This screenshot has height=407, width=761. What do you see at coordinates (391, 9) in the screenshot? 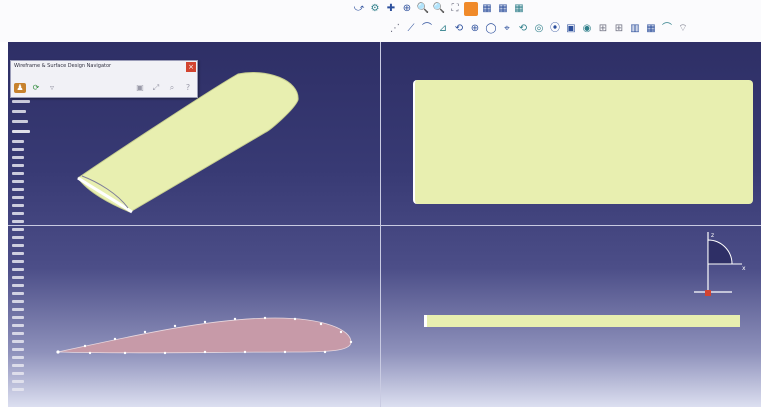
I see `pan-icon: ✚` at bounding box center [391, 9].